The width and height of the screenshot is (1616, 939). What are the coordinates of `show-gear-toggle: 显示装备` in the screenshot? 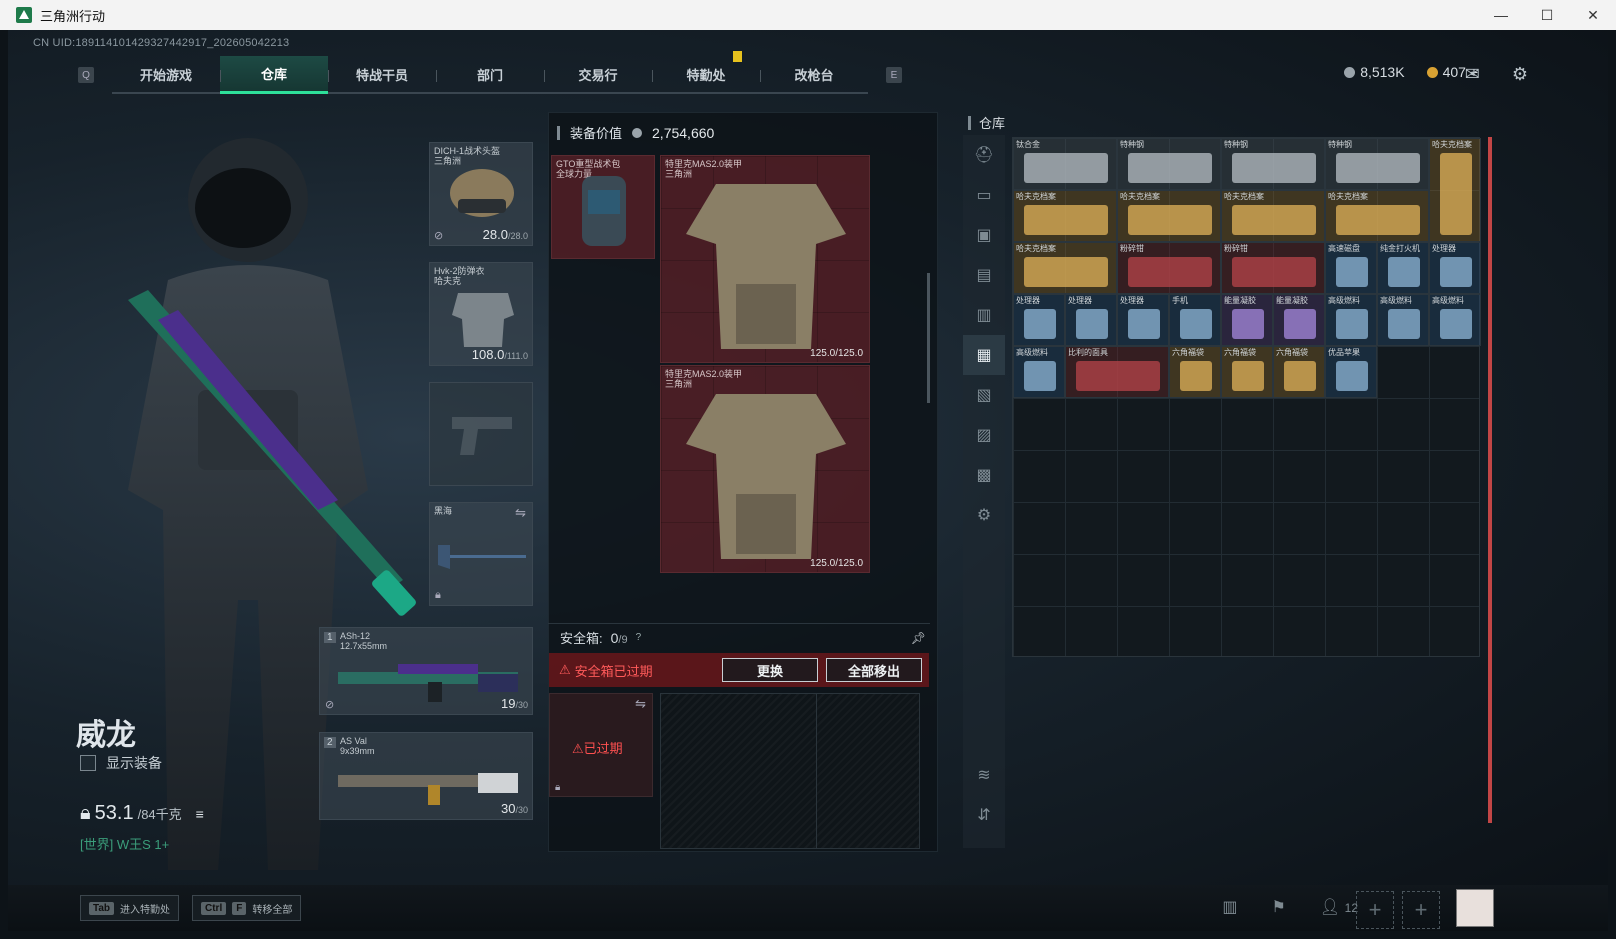 It's located at (121, 763).